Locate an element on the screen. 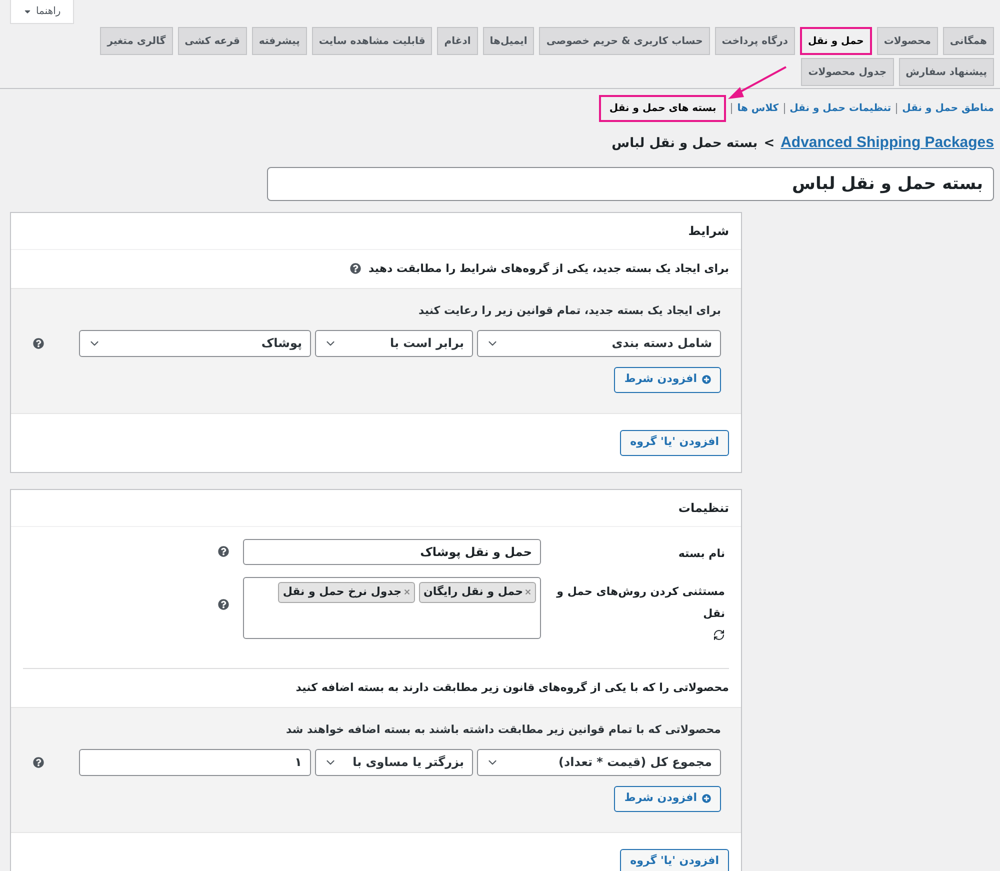 This screenshot has height=871, width=1000. subnav-link: بسته های حمل و نقل is located at coordinates (662, 108).